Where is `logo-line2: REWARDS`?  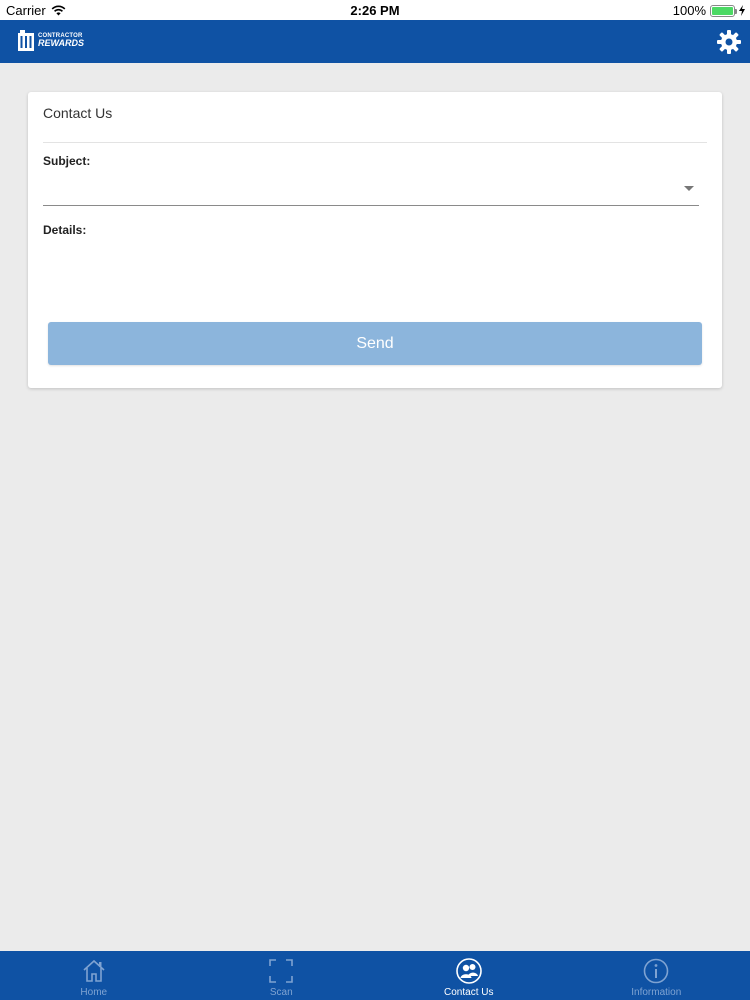 logo-line2: REWARDS is located at coordinates (61, 42).